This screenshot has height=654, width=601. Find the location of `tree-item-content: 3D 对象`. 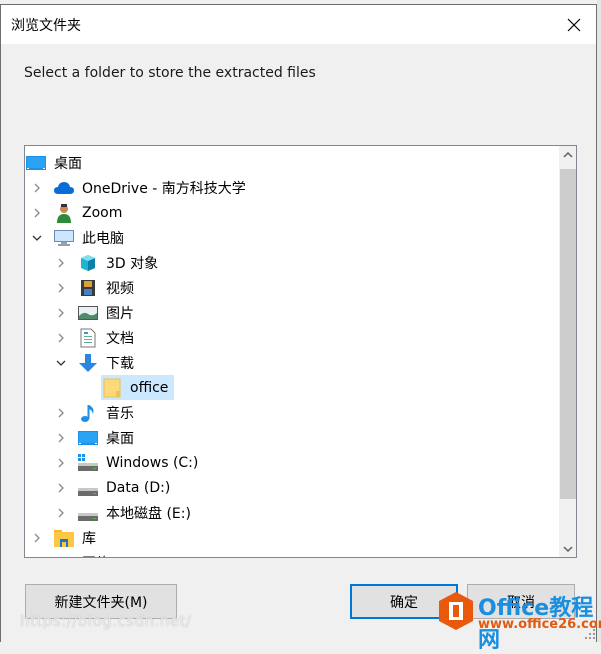

tree-item-content: 3D 对象 is located at coordinates (120, 262).